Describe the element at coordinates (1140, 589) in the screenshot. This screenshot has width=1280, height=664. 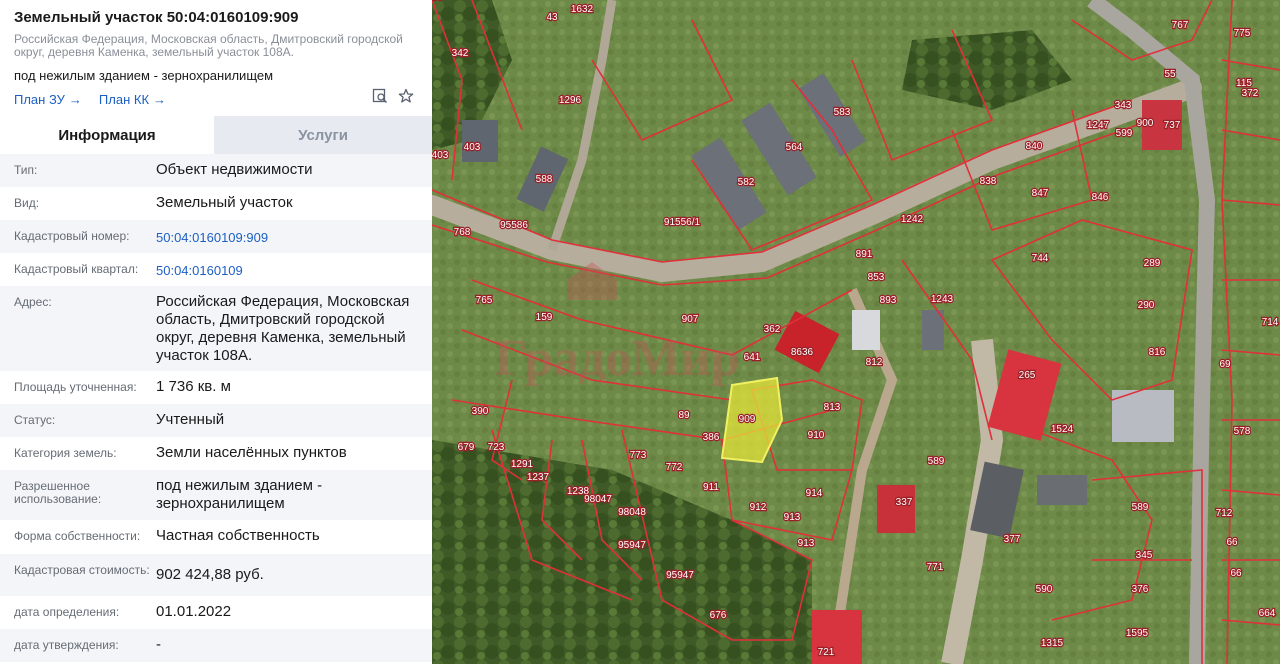
I see `parcel-label: 376` at that location.